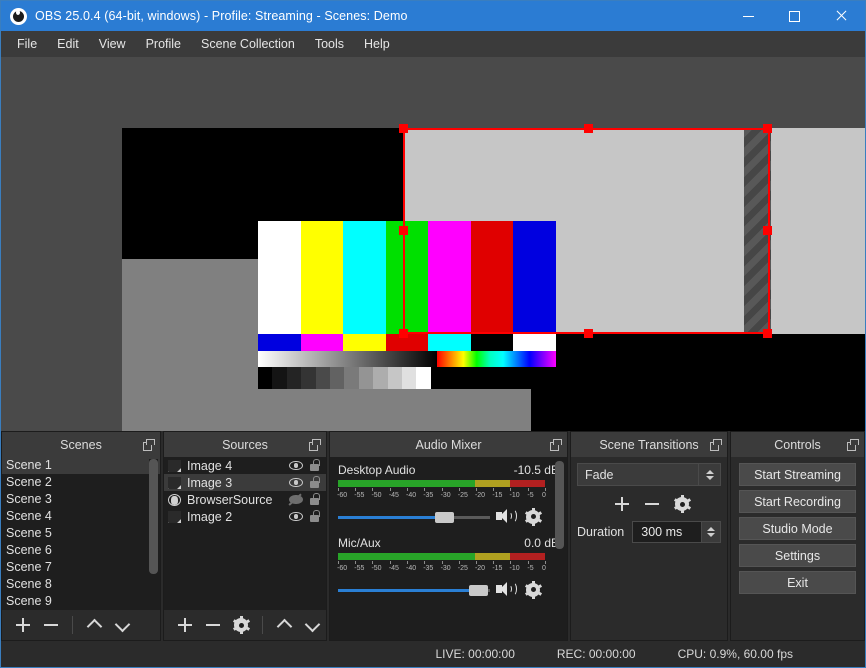  I want to click on grayscale-steps, so click(344, 378).